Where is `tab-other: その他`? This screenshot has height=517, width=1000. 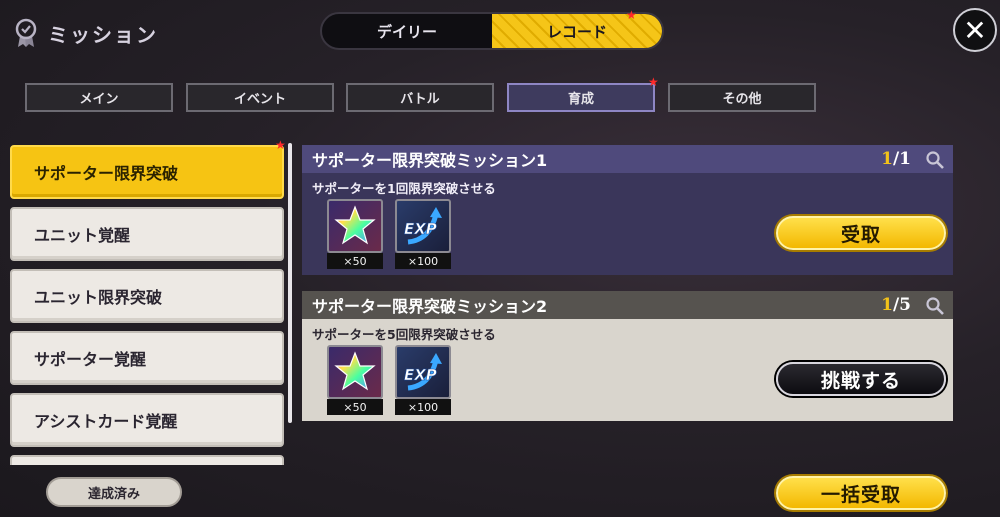
tab-other: その他 is located at coordinates (742, 97).